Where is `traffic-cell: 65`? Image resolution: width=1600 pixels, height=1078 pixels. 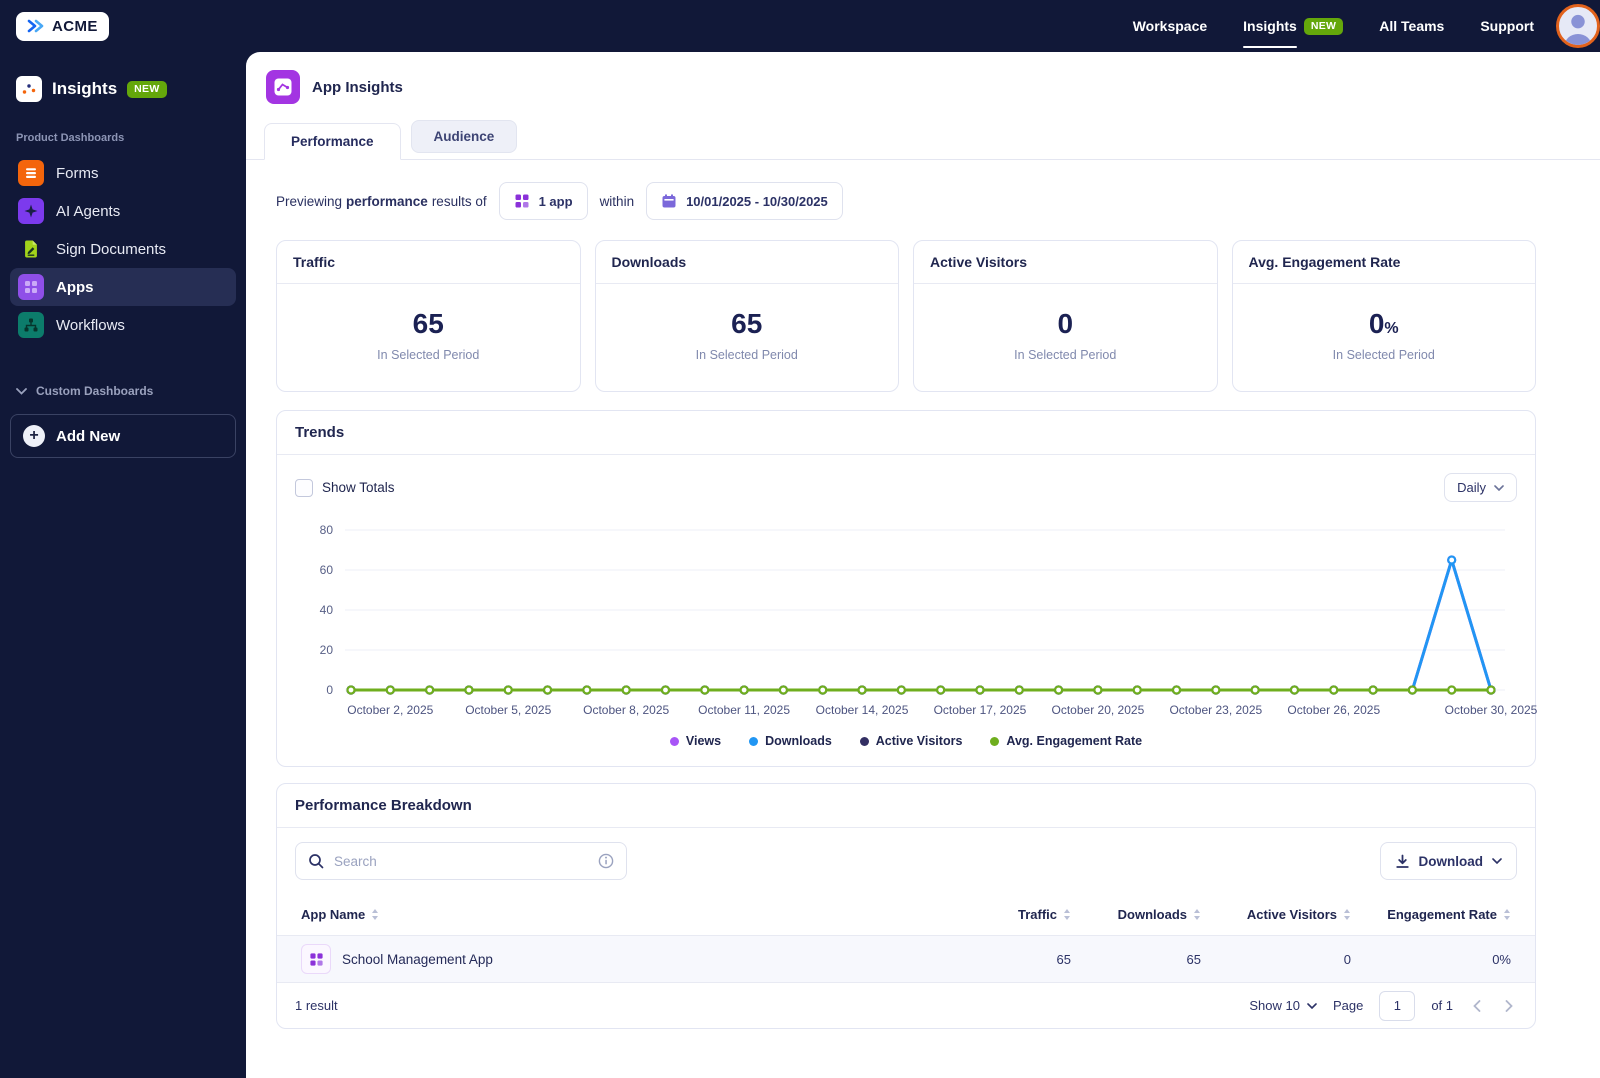 traffic-cell: 65 is located at coordinates (1063, 959).